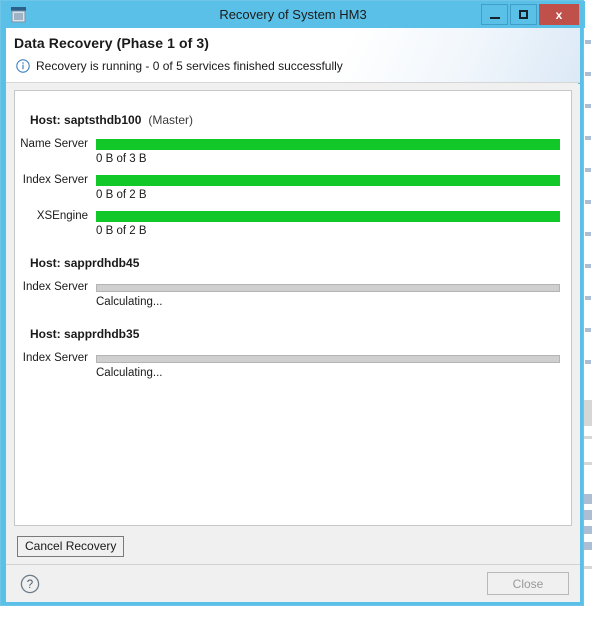  Describe the element at coordinates (102, 334) in the screenshot. I see `host-name: sapprdhdb35` at that location.